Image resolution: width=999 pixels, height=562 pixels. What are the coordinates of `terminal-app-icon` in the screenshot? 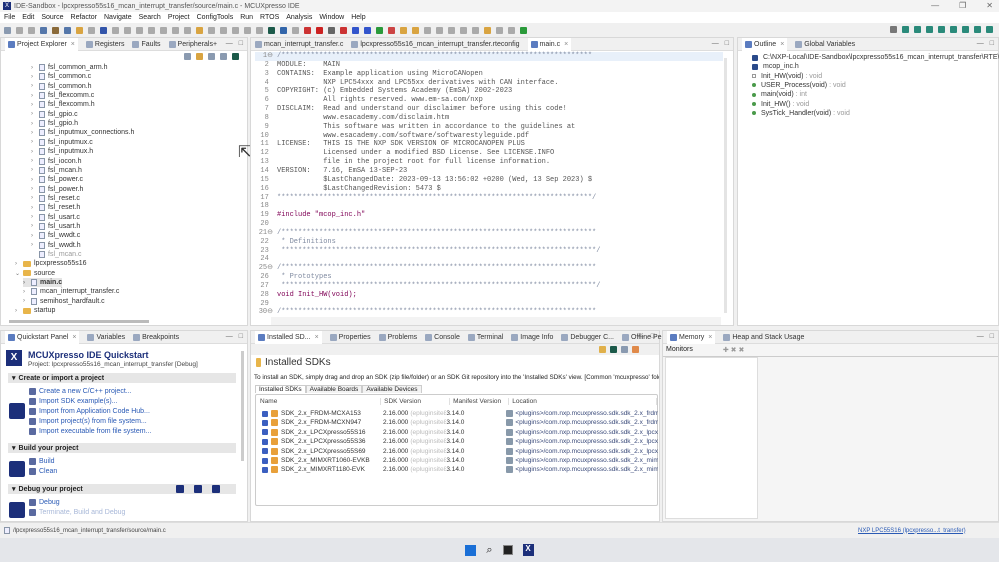 It's located at (507, 550).